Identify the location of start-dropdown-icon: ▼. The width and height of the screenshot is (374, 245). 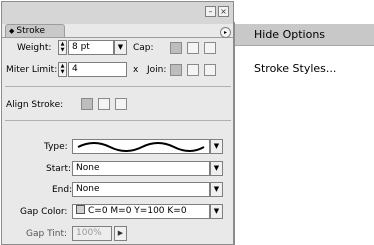
(216, 168).